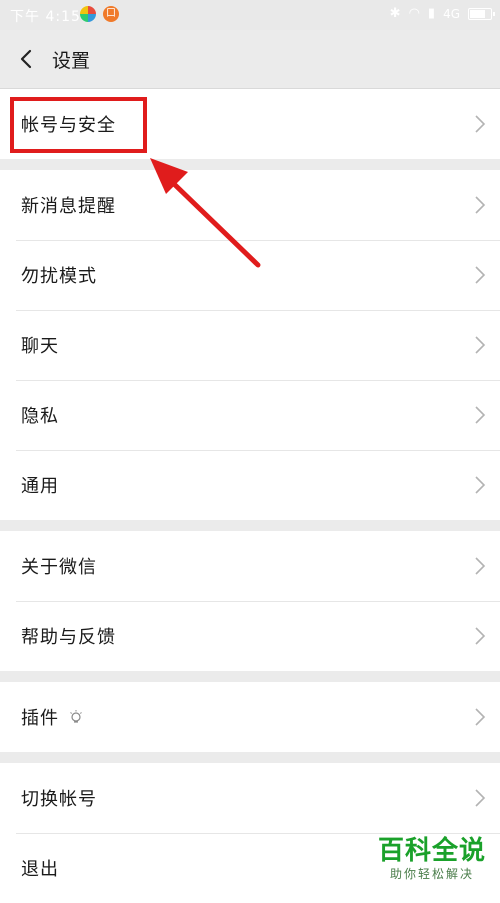 Image resolution: width=500 pixels, height=903 pixels. Describe the element at coordinates (76, 716) in the screenshot. I see `lightbulb-icon` at that location.